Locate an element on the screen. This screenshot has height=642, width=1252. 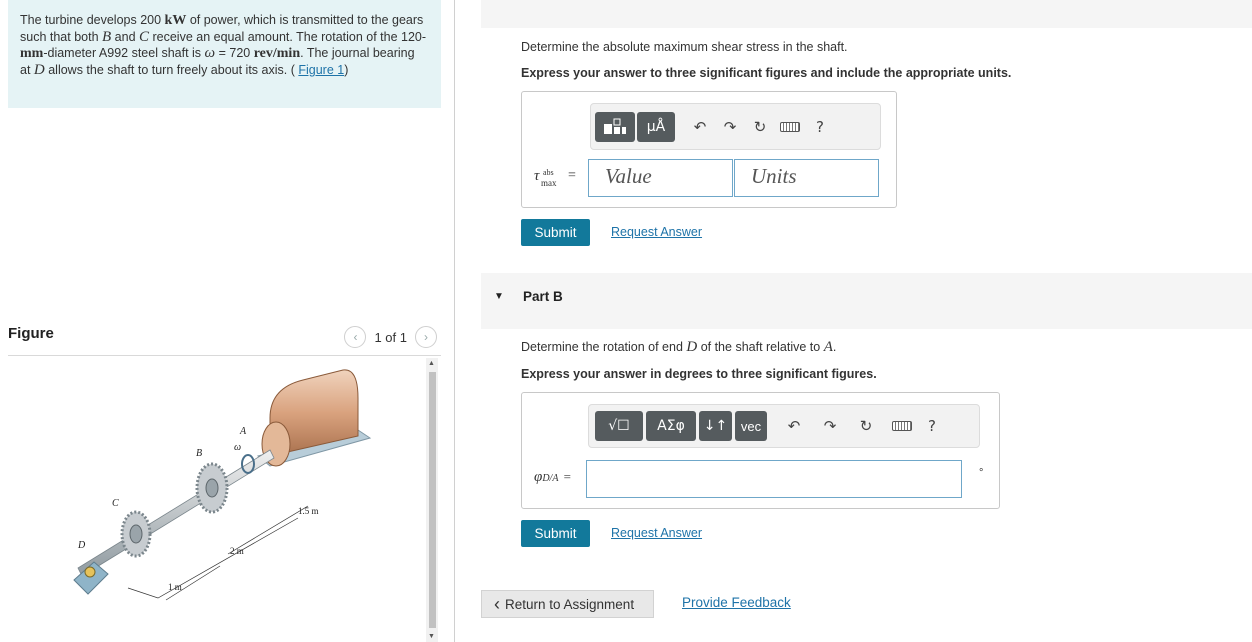
provide-feedback-link: Provide Feedback is located at coordinates (736, 602).